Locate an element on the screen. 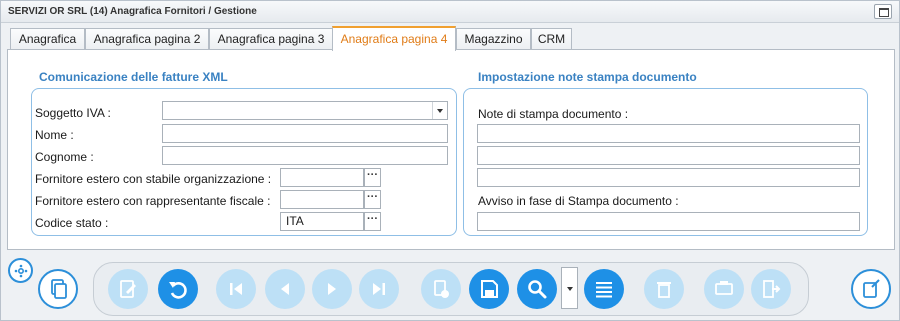 This screenshot has width=900, height=321. soggetto-iva-select is located at coordinates (305, 110).